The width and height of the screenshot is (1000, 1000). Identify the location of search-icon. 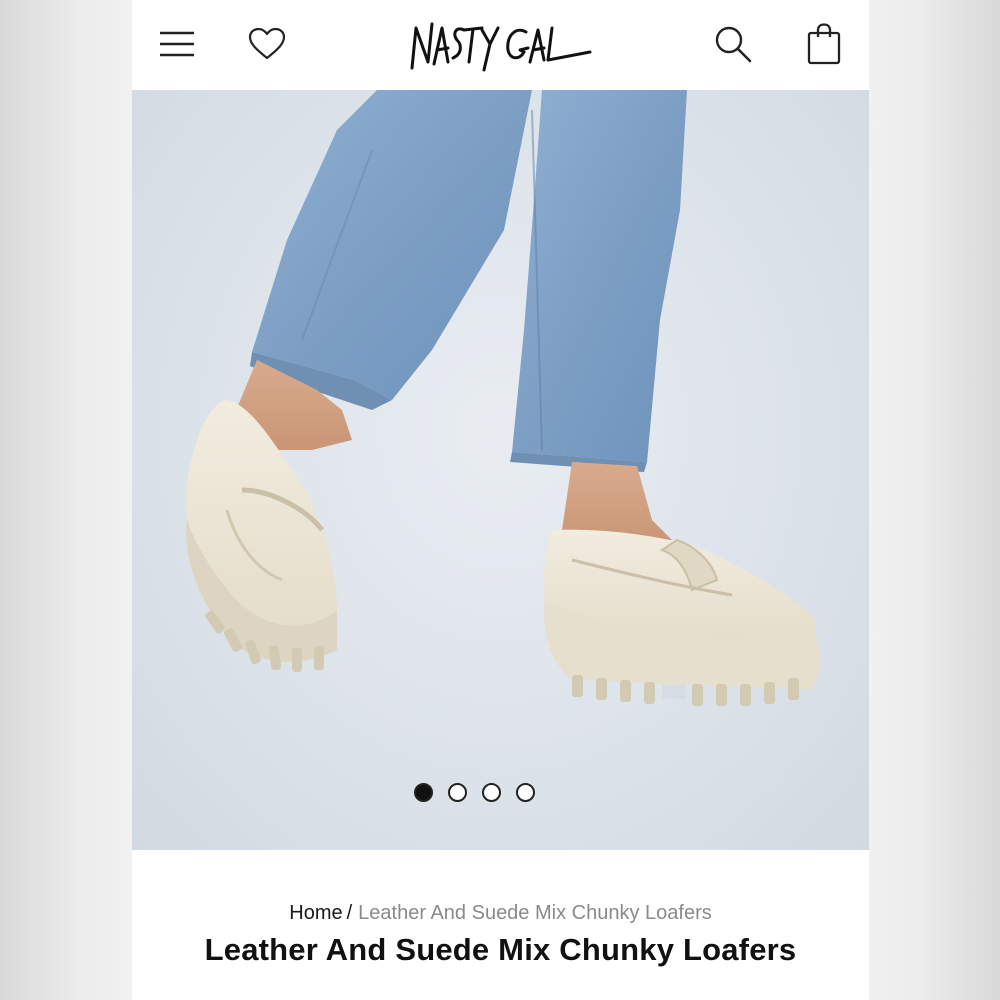
(733, 44).